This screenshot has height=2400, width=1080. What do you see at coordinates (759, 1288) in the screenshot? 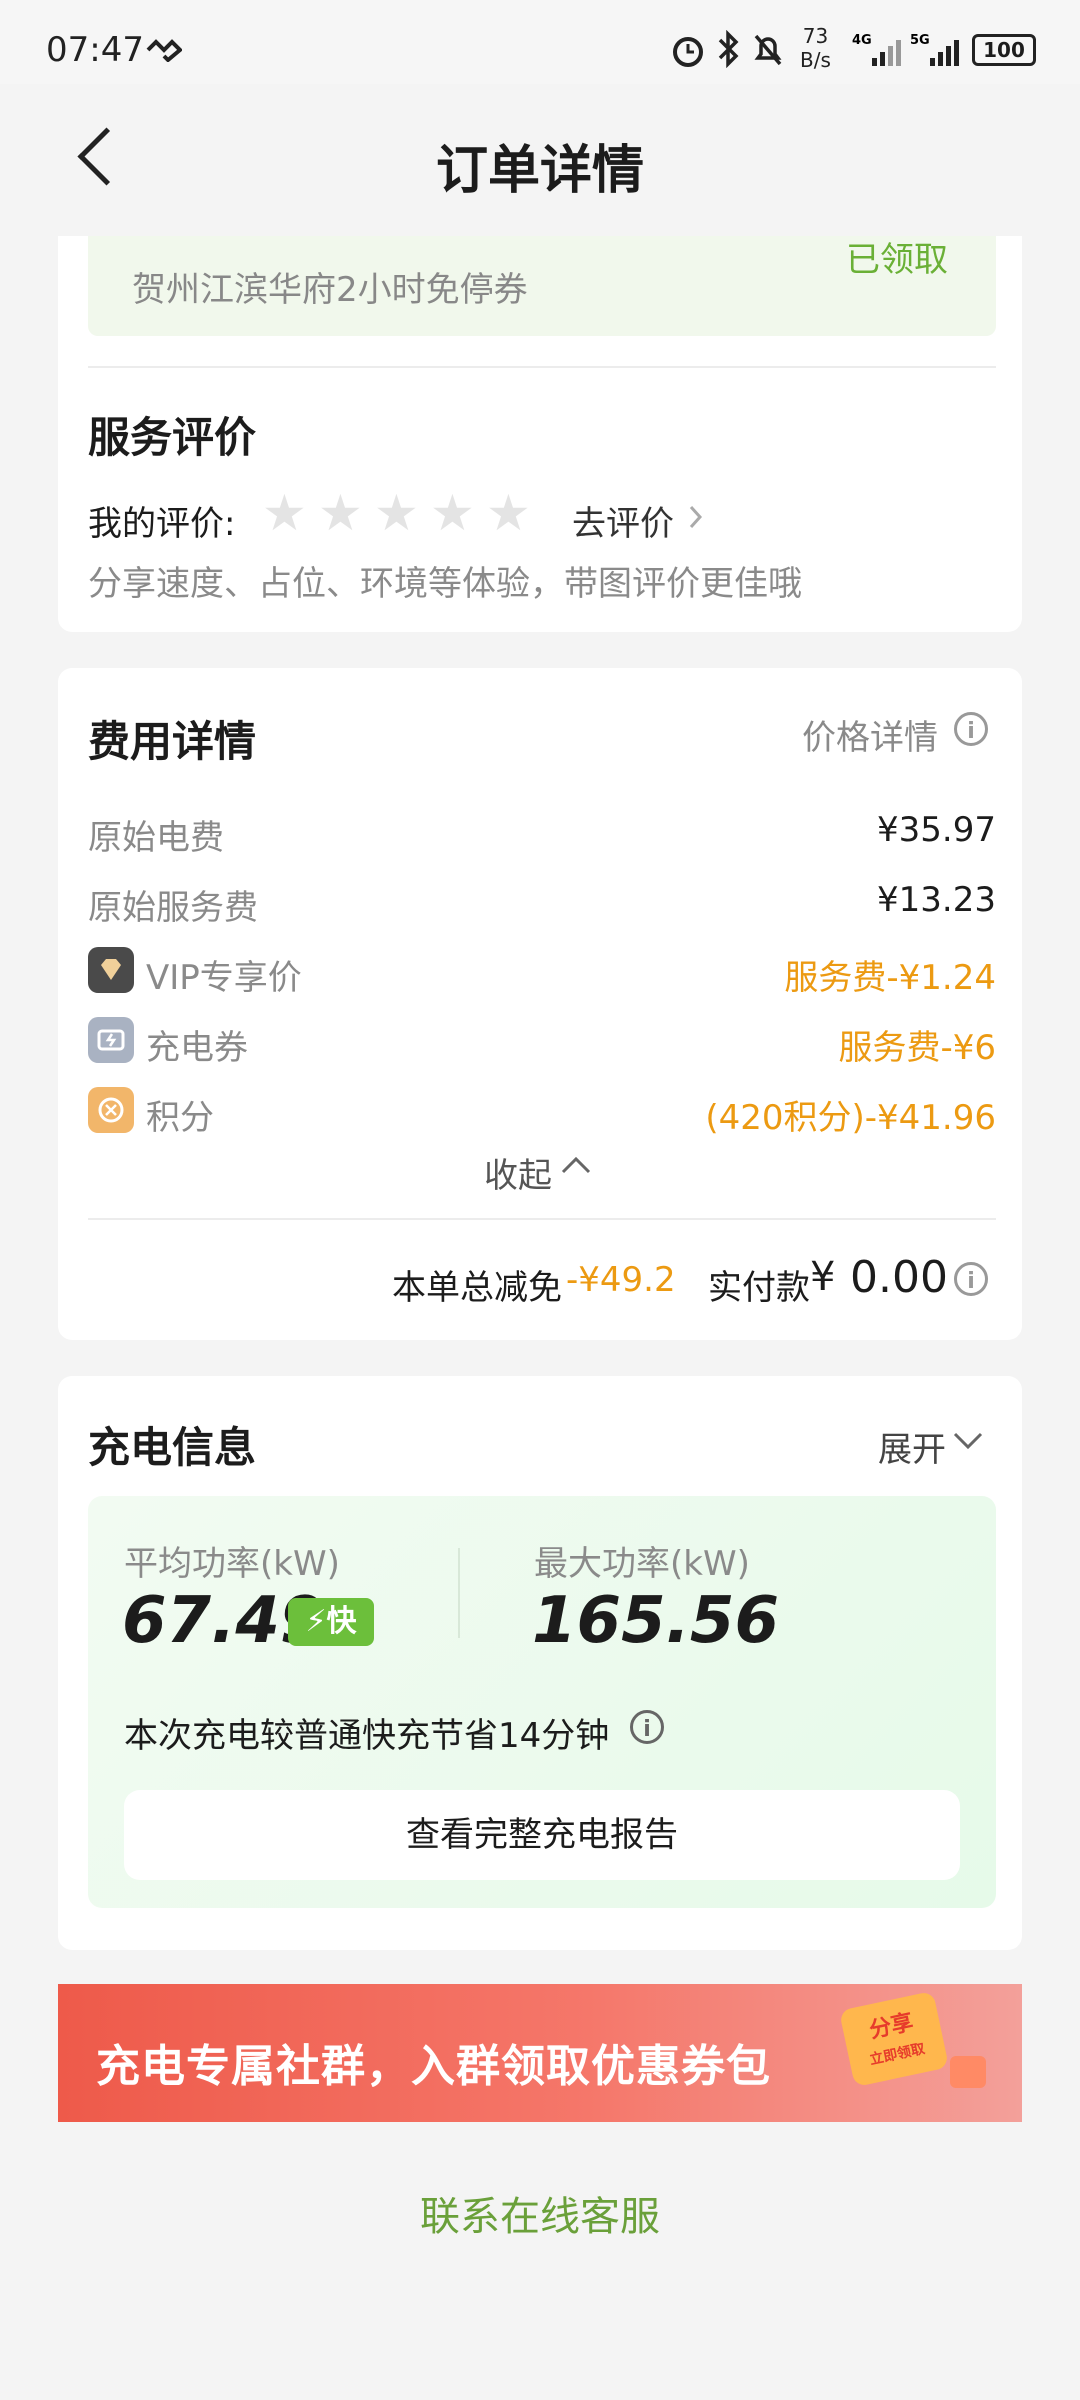
I see `paid-label: 实付款` at bounding box center [759, 1288].